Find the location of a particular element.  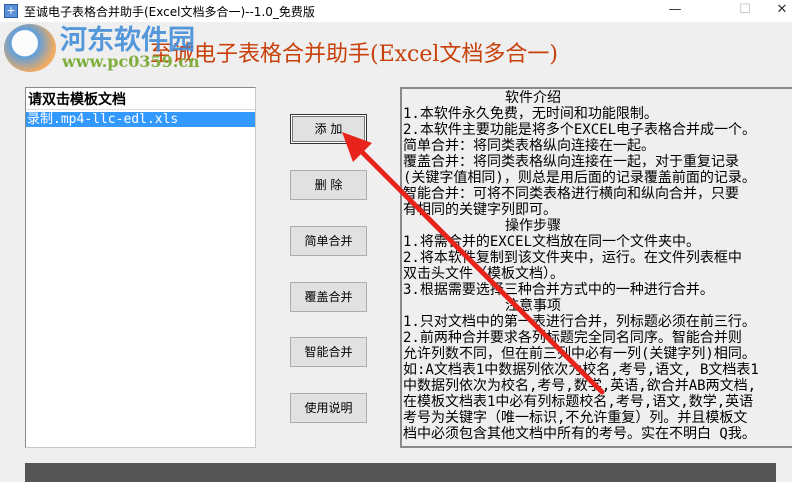

add-button: 添 加 is located at coordinates (328, 129).